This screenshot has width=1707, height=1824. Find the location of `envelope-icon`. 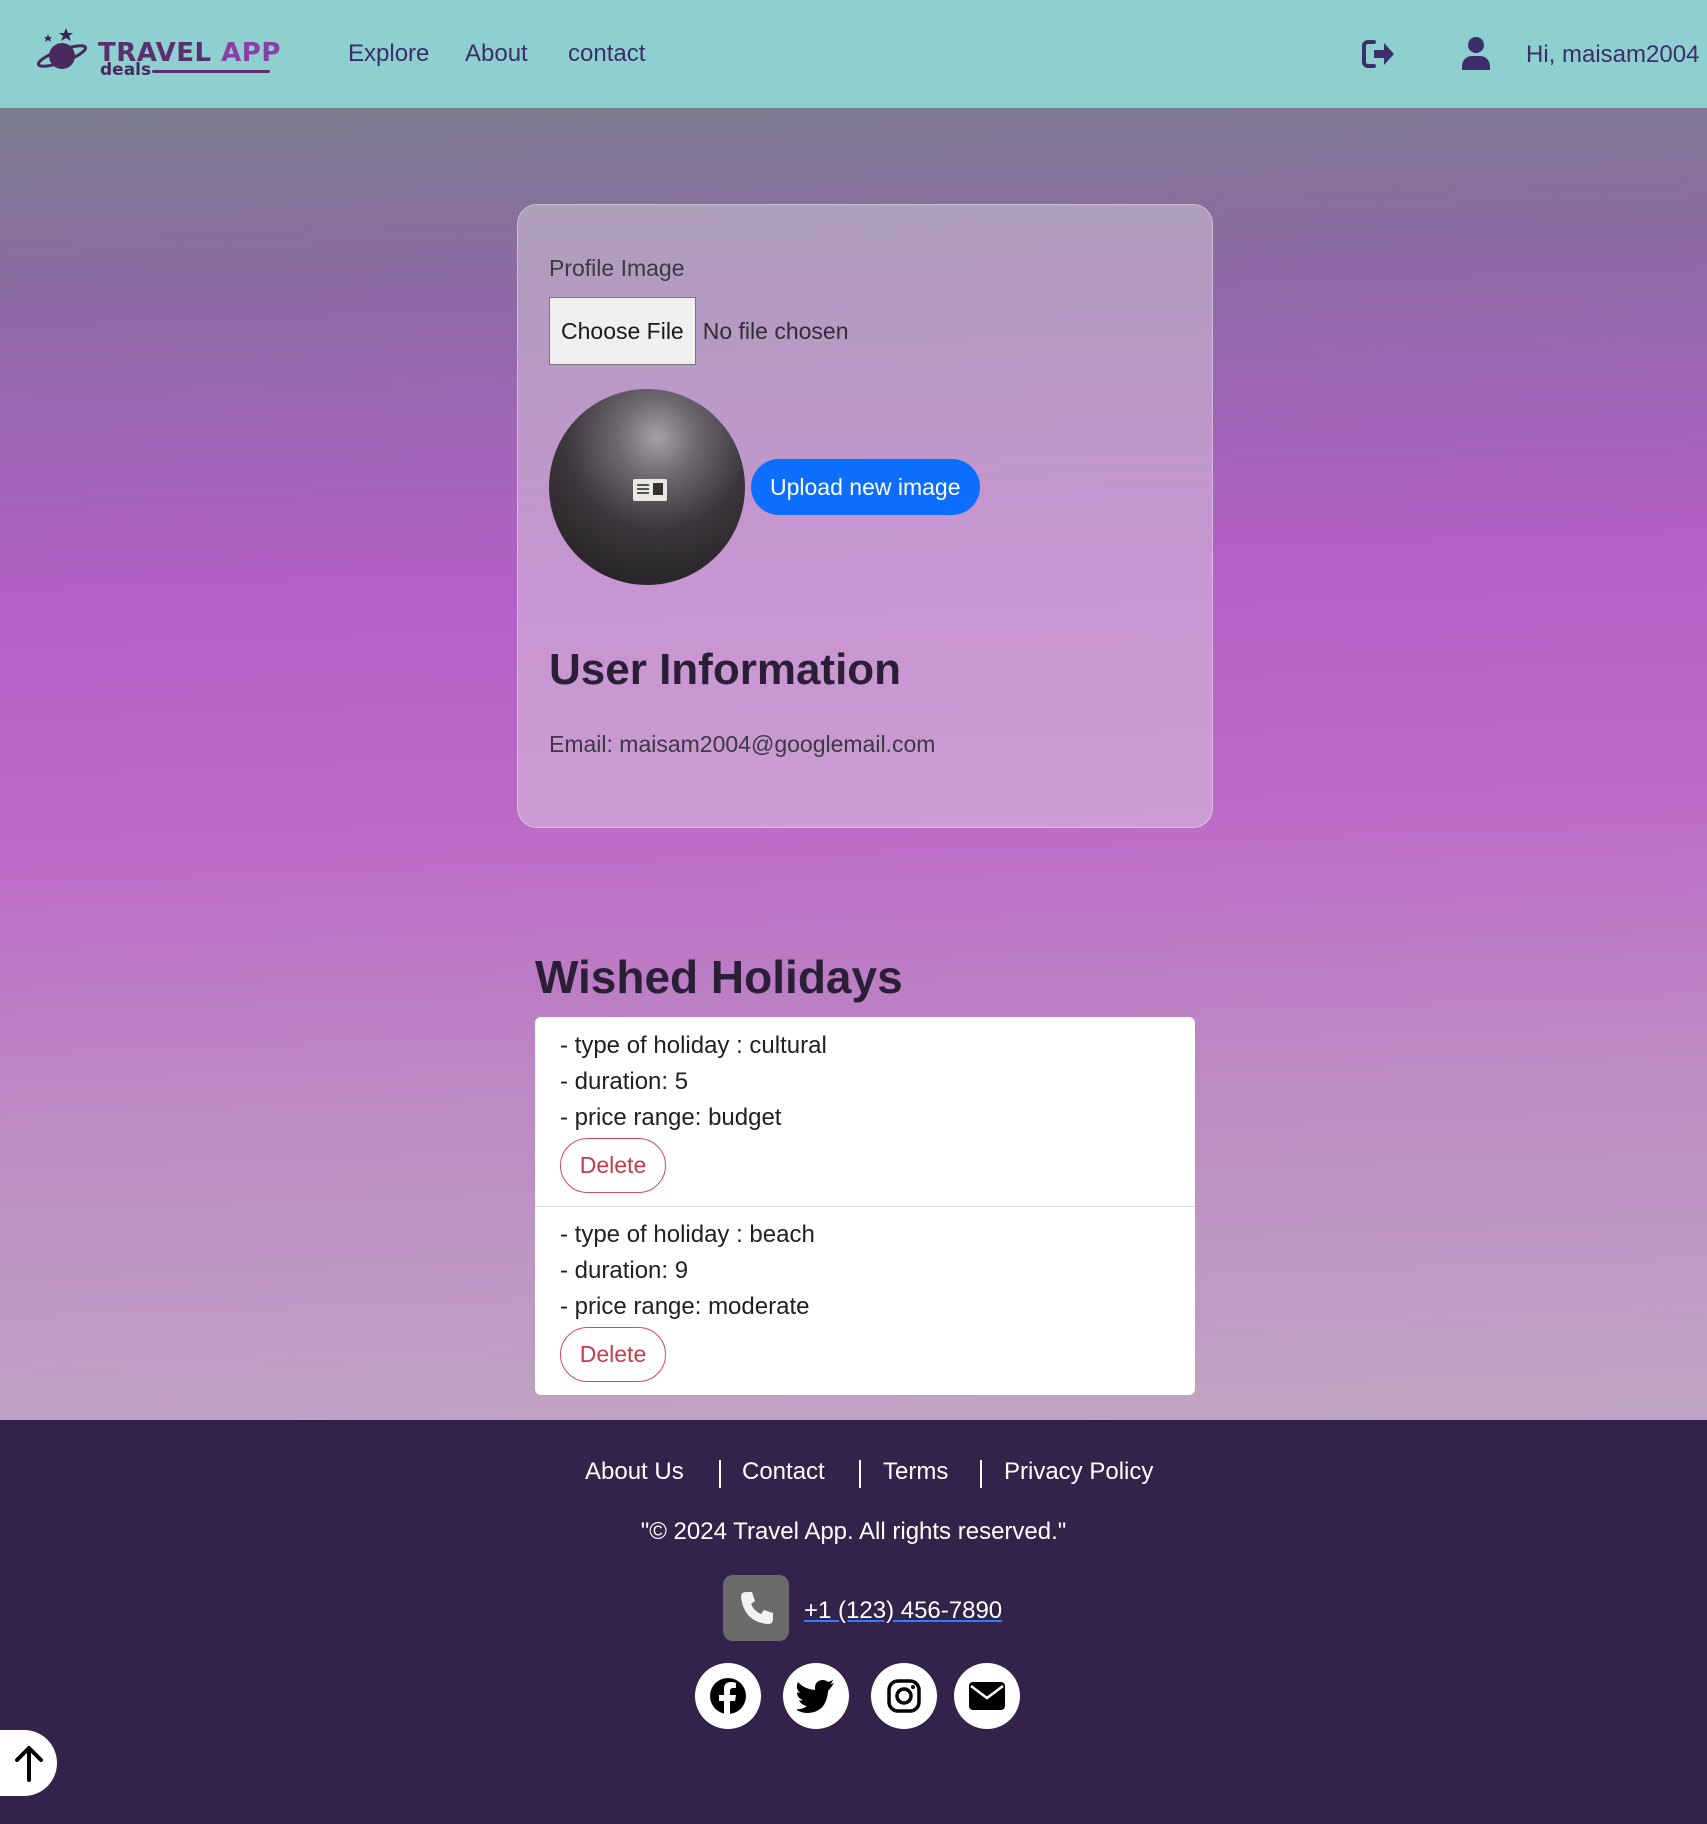

envelope-icon is located at coordinates (987, 1696).